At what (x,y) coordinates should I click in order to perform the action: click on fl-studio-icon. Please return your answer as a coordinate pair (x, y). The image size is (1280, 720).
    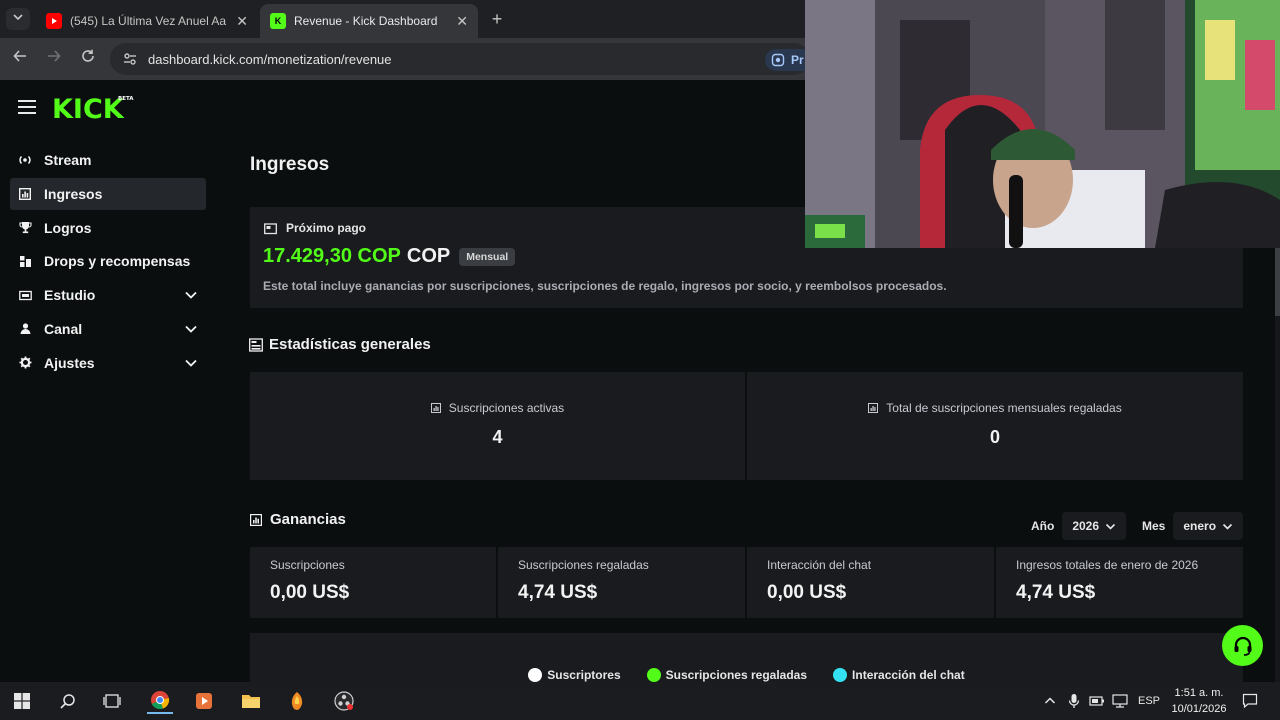
    Looking at the image, I should click on (297, 701).